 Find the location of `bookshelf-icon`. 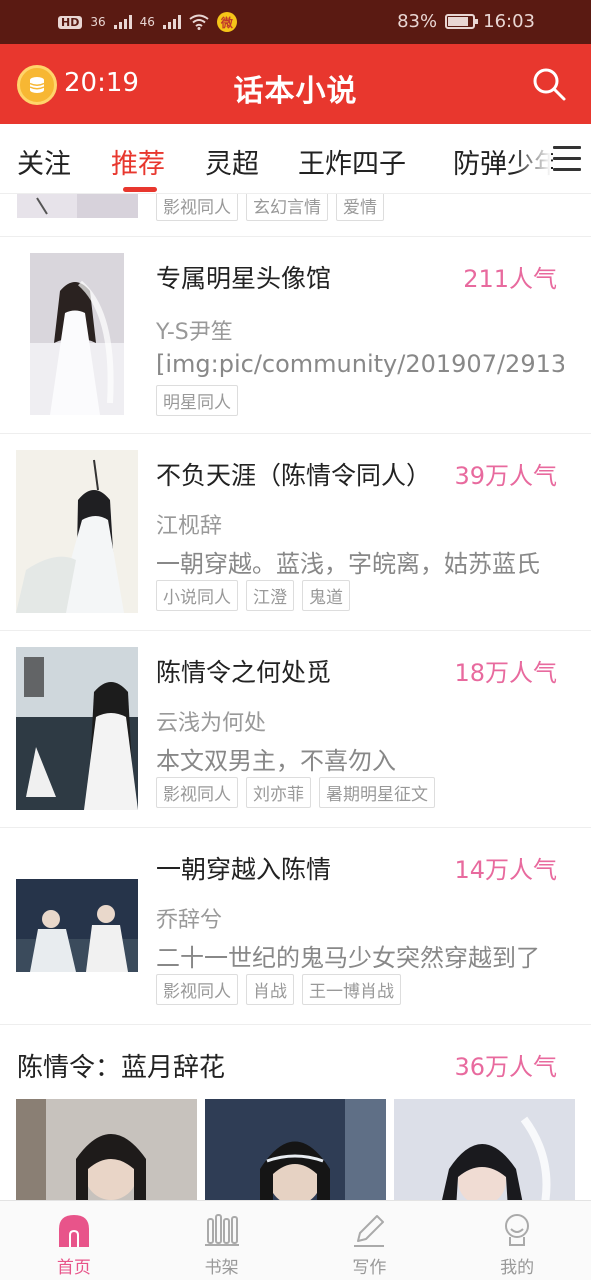

bookshelf-icon is located at coordinates (221, 1230).